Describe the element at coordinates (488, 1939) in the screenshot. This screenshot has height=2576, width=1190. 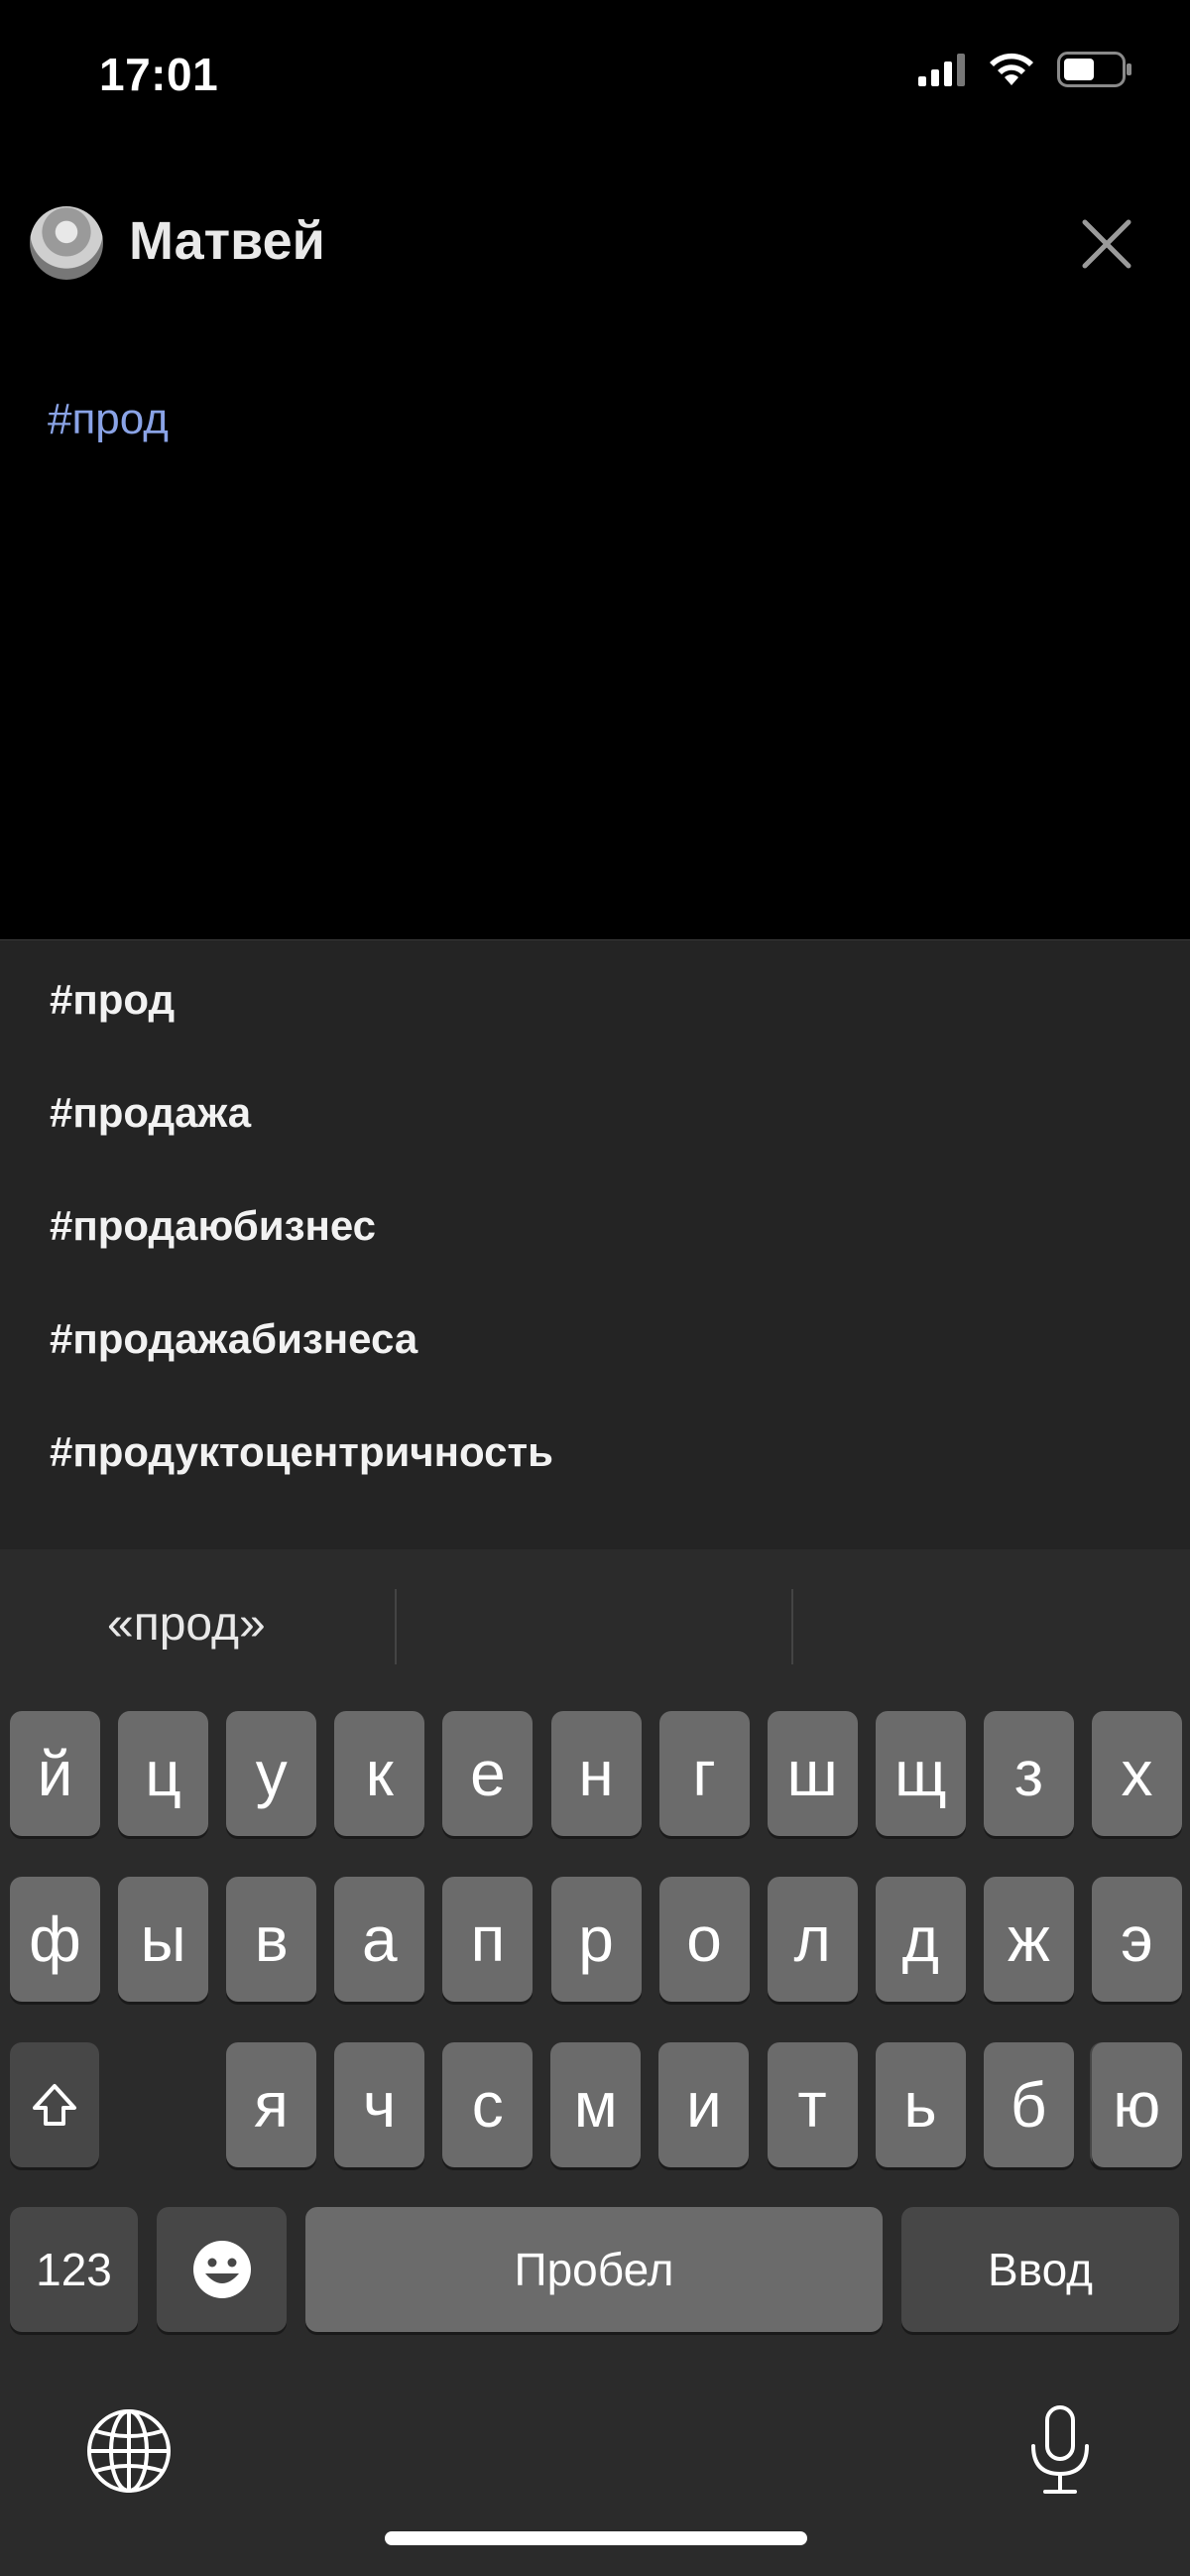
I see `letter-key: п` at that location.